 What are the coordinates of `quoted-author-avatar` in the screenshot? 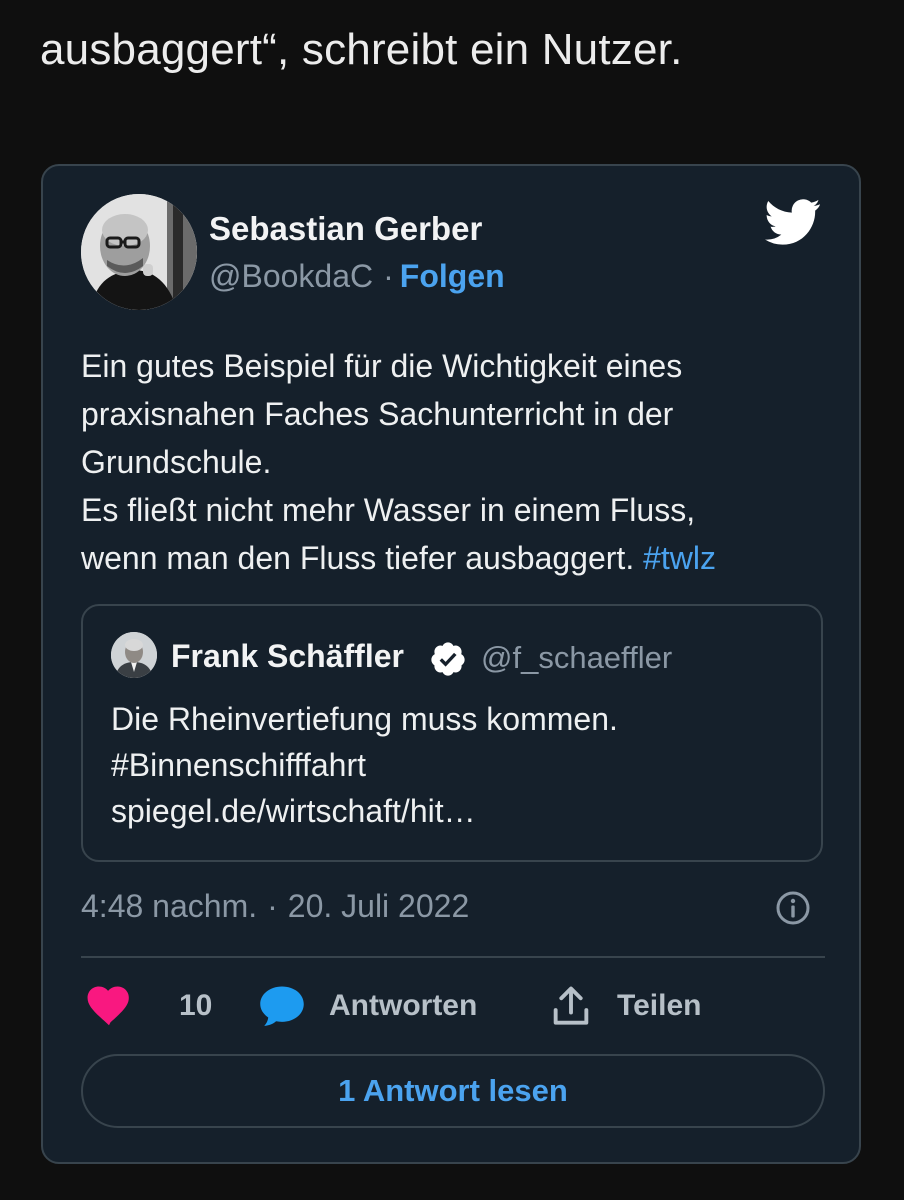 It's located at (134, 655).